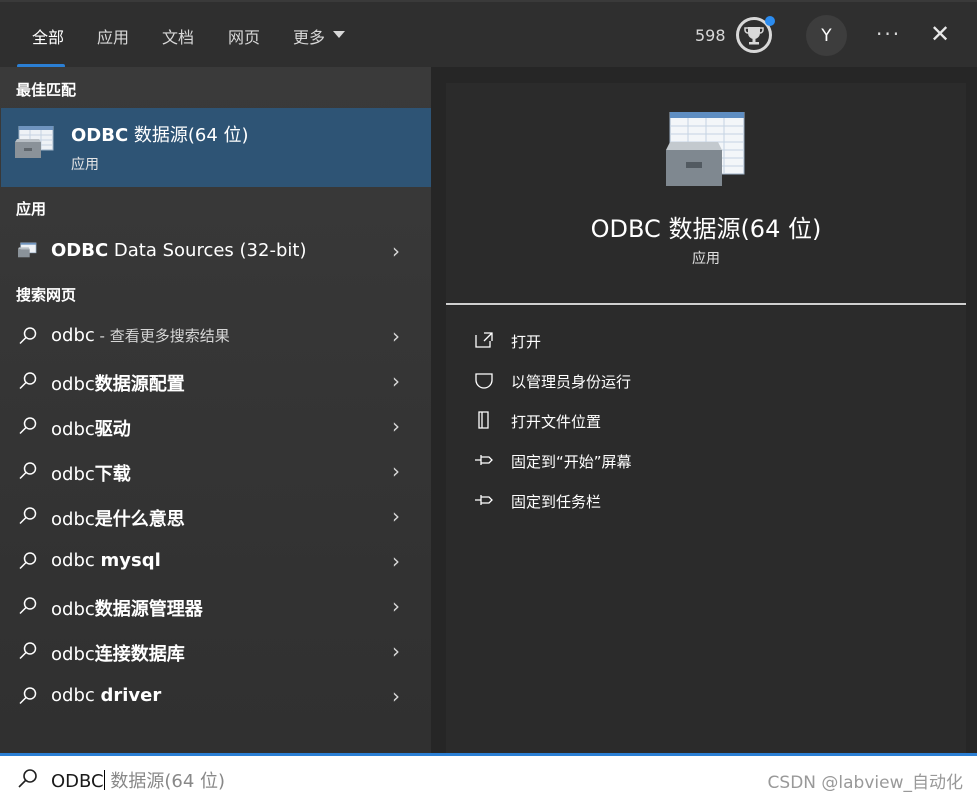  Describe the element at coordinates (483, 420) in the screenshot. I see `folder-location-icon` at that location.